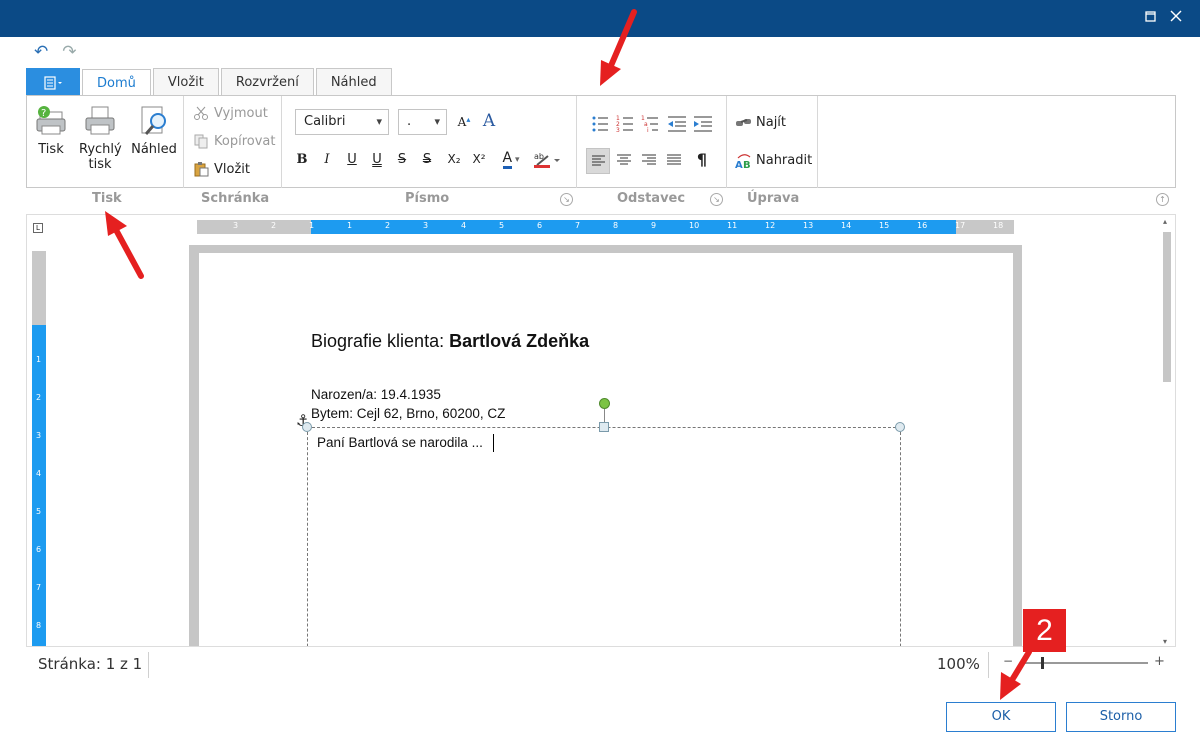  What do you see at coordinates (107, 198) in the screenshot?
I see `group-label-print: Tisk` at bounding box center [107, 198].